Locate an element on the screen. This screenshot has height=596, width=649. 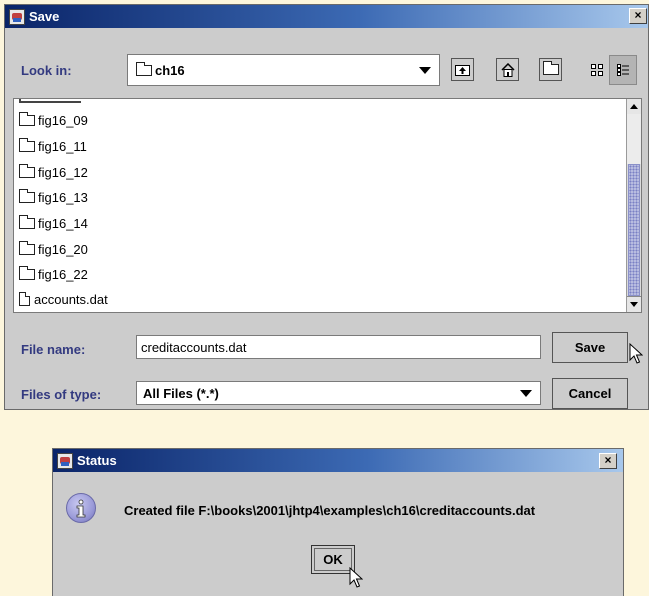
list-item: fig16_13 is located at coordinates (53, 197).